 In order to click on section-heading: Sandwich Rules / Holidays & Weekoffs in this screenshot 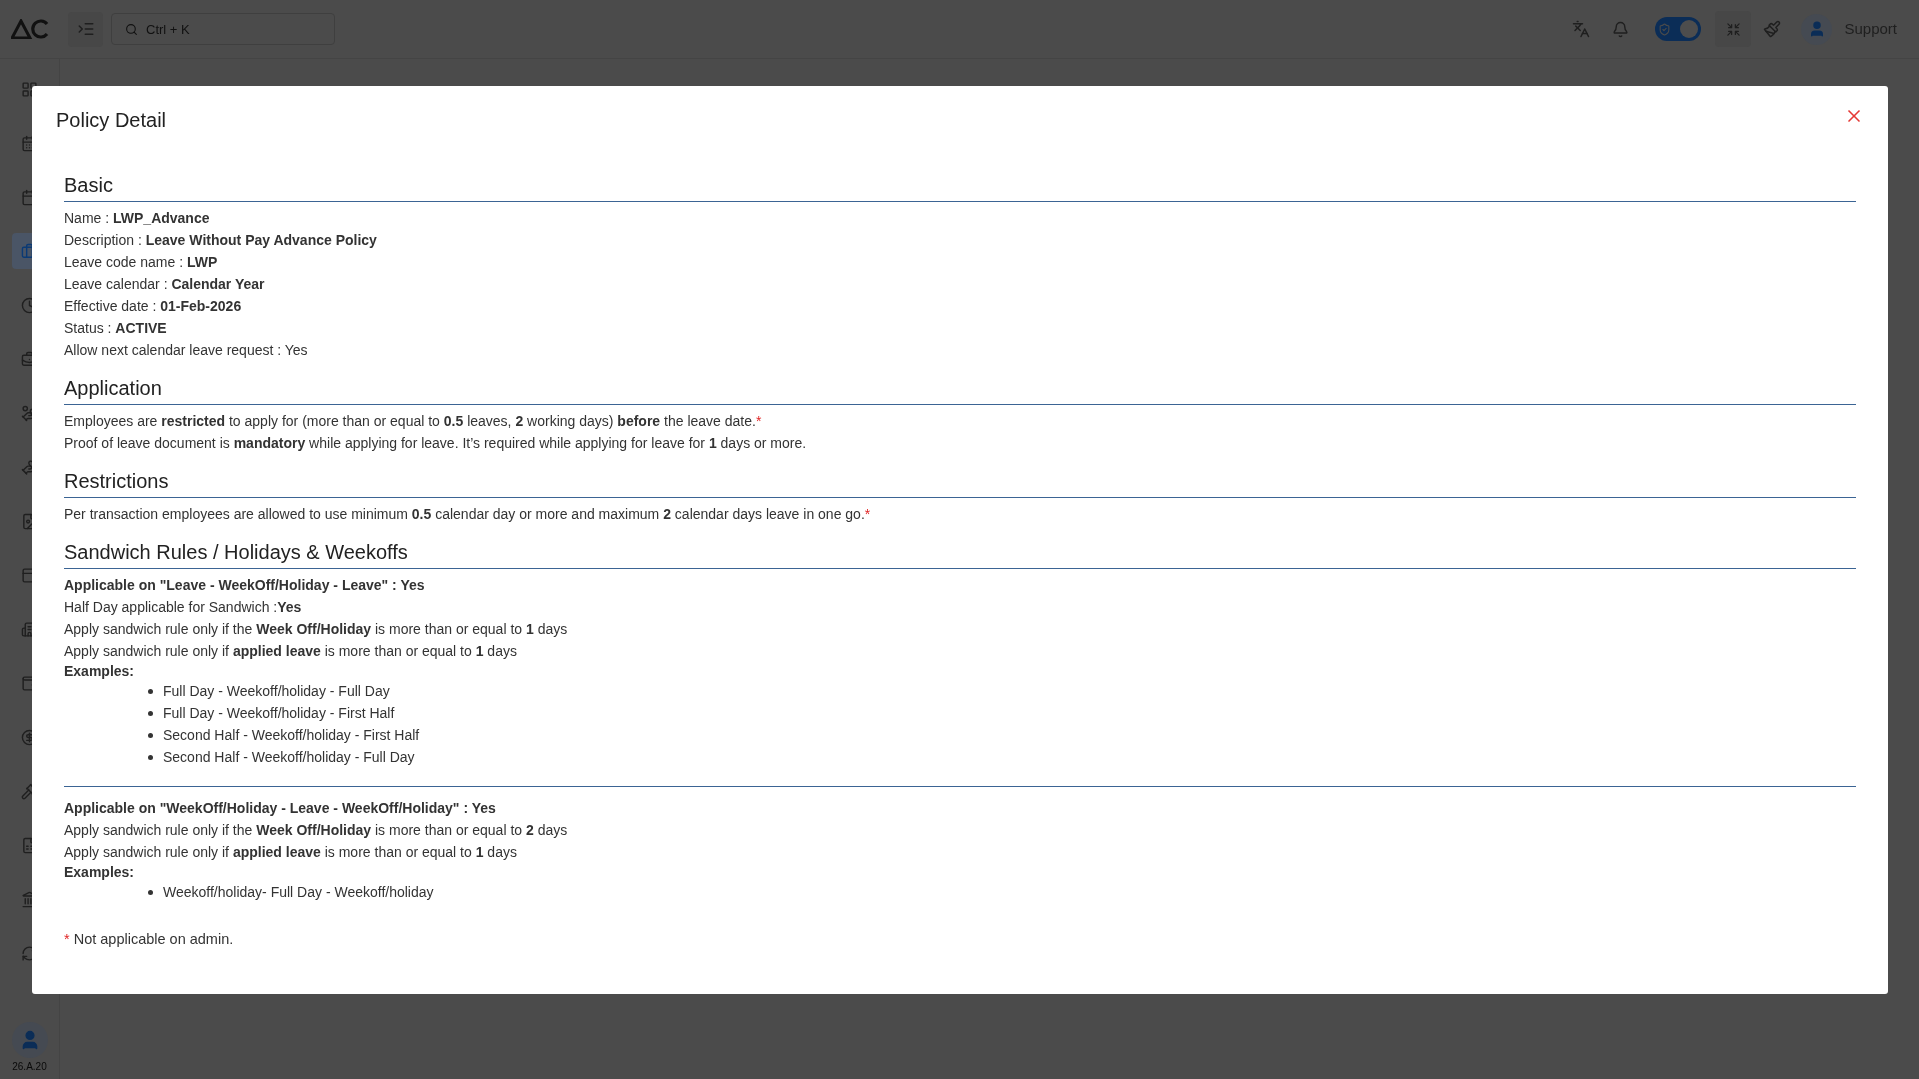, I will do `click(960, 553)`.